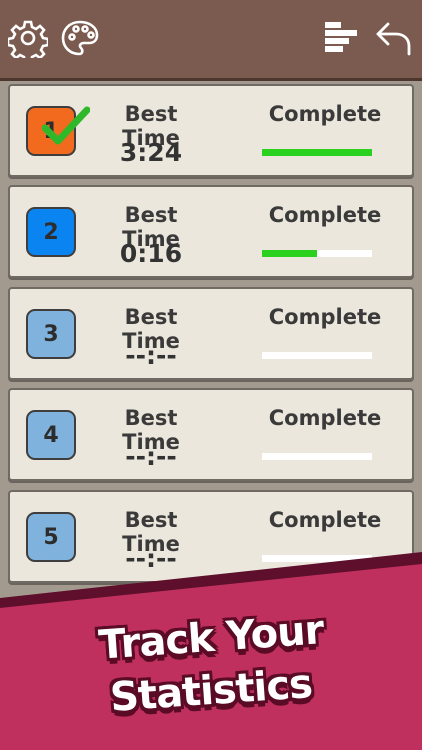 The image size is (422, 750). I want to click on level-row: 2 Best Time 0:16 Complete, so click(211, 231).